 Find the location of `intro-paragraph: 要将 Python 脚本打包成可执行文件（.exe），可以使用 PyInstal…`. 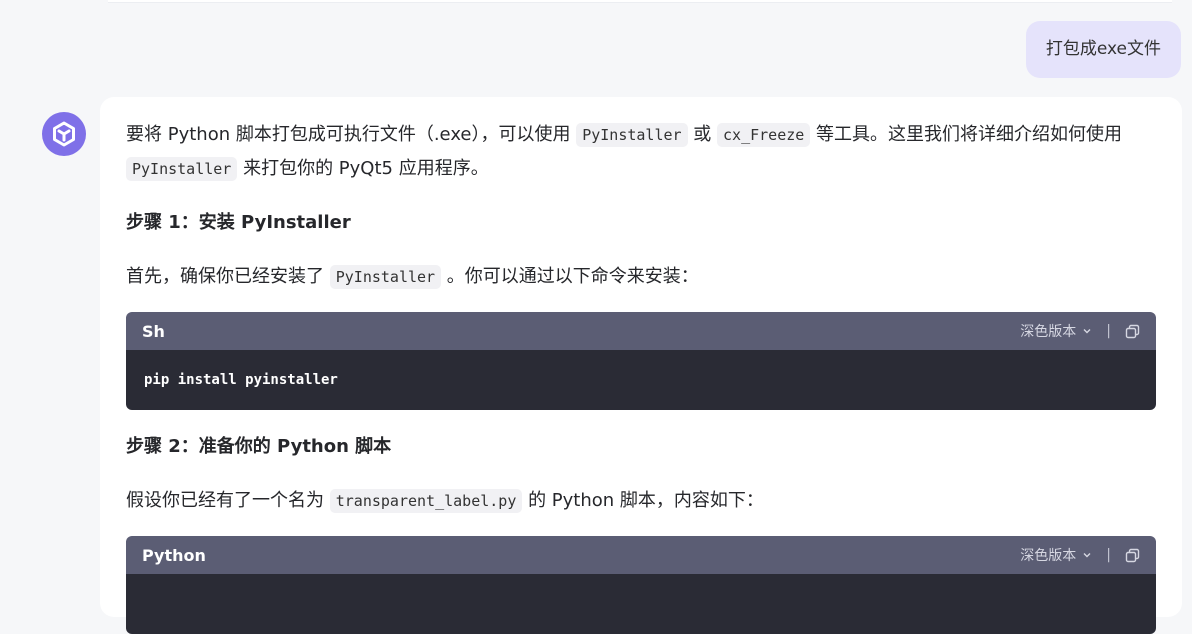

intro-paragraph: 要将 Python 脚本打包成可执行文件（.exe），可以使用 PyInstal… is located at coordinates (641, 152).